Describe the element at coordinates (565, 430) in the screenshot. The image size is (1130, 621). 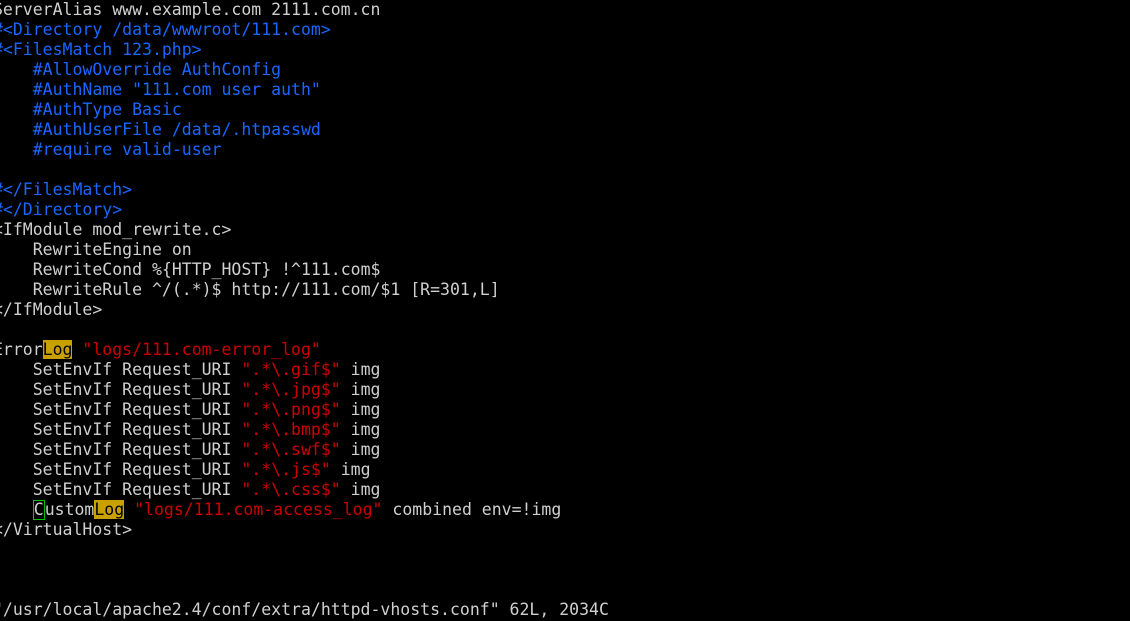
I see `line-setenvif-bmp: SetEnvIf Request_URI ".*\.bmp$" img` at that location.